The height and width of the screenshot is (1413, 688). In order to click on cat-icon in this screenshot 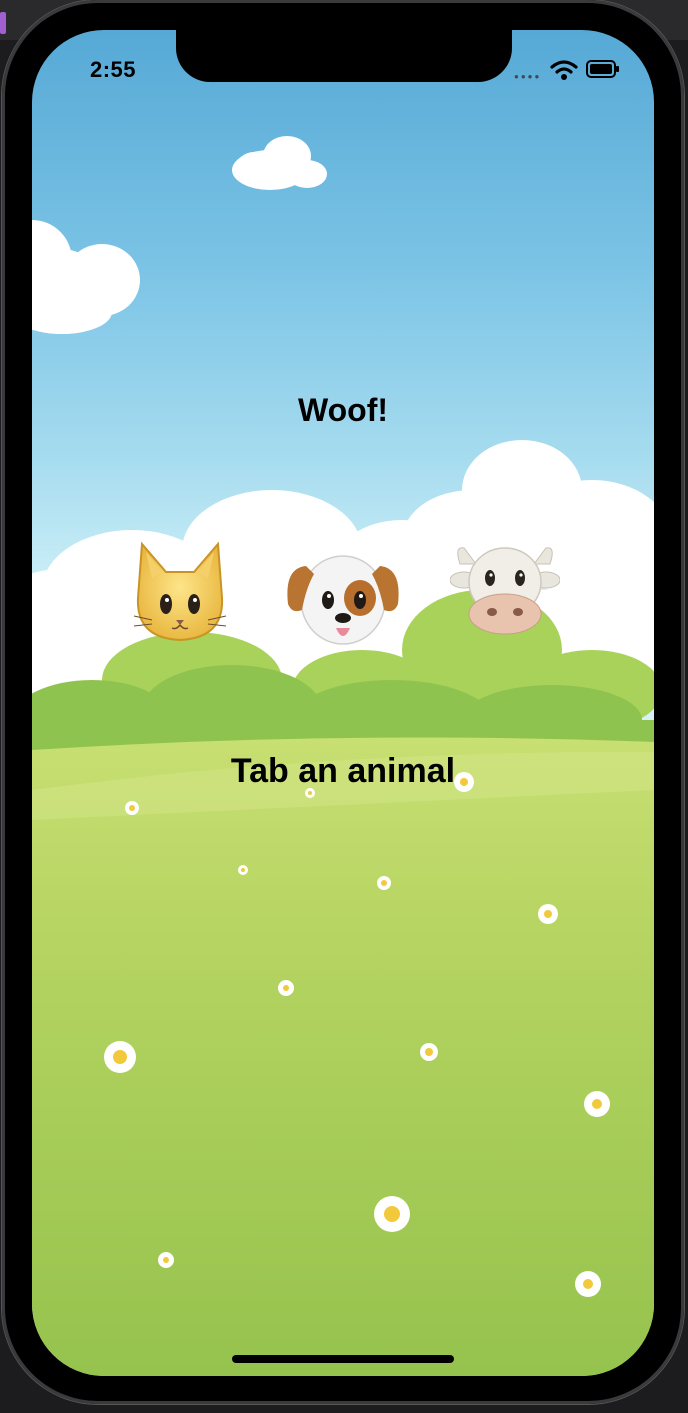, I will do `click(180, 591)`.